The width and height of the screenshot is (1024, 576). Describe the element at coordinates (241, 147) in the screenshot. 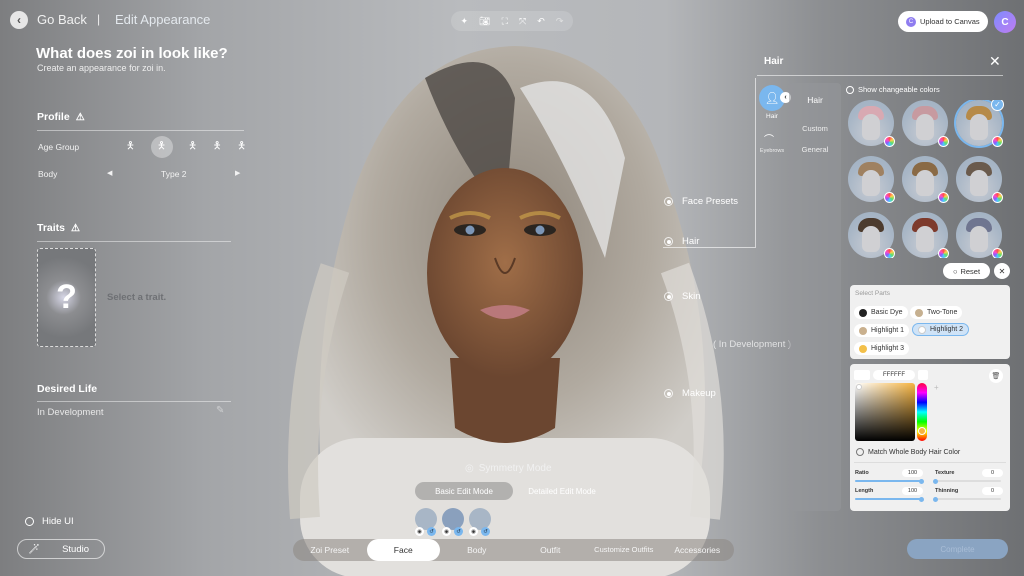

I see `age-elder-icon: 🯅` at that location.